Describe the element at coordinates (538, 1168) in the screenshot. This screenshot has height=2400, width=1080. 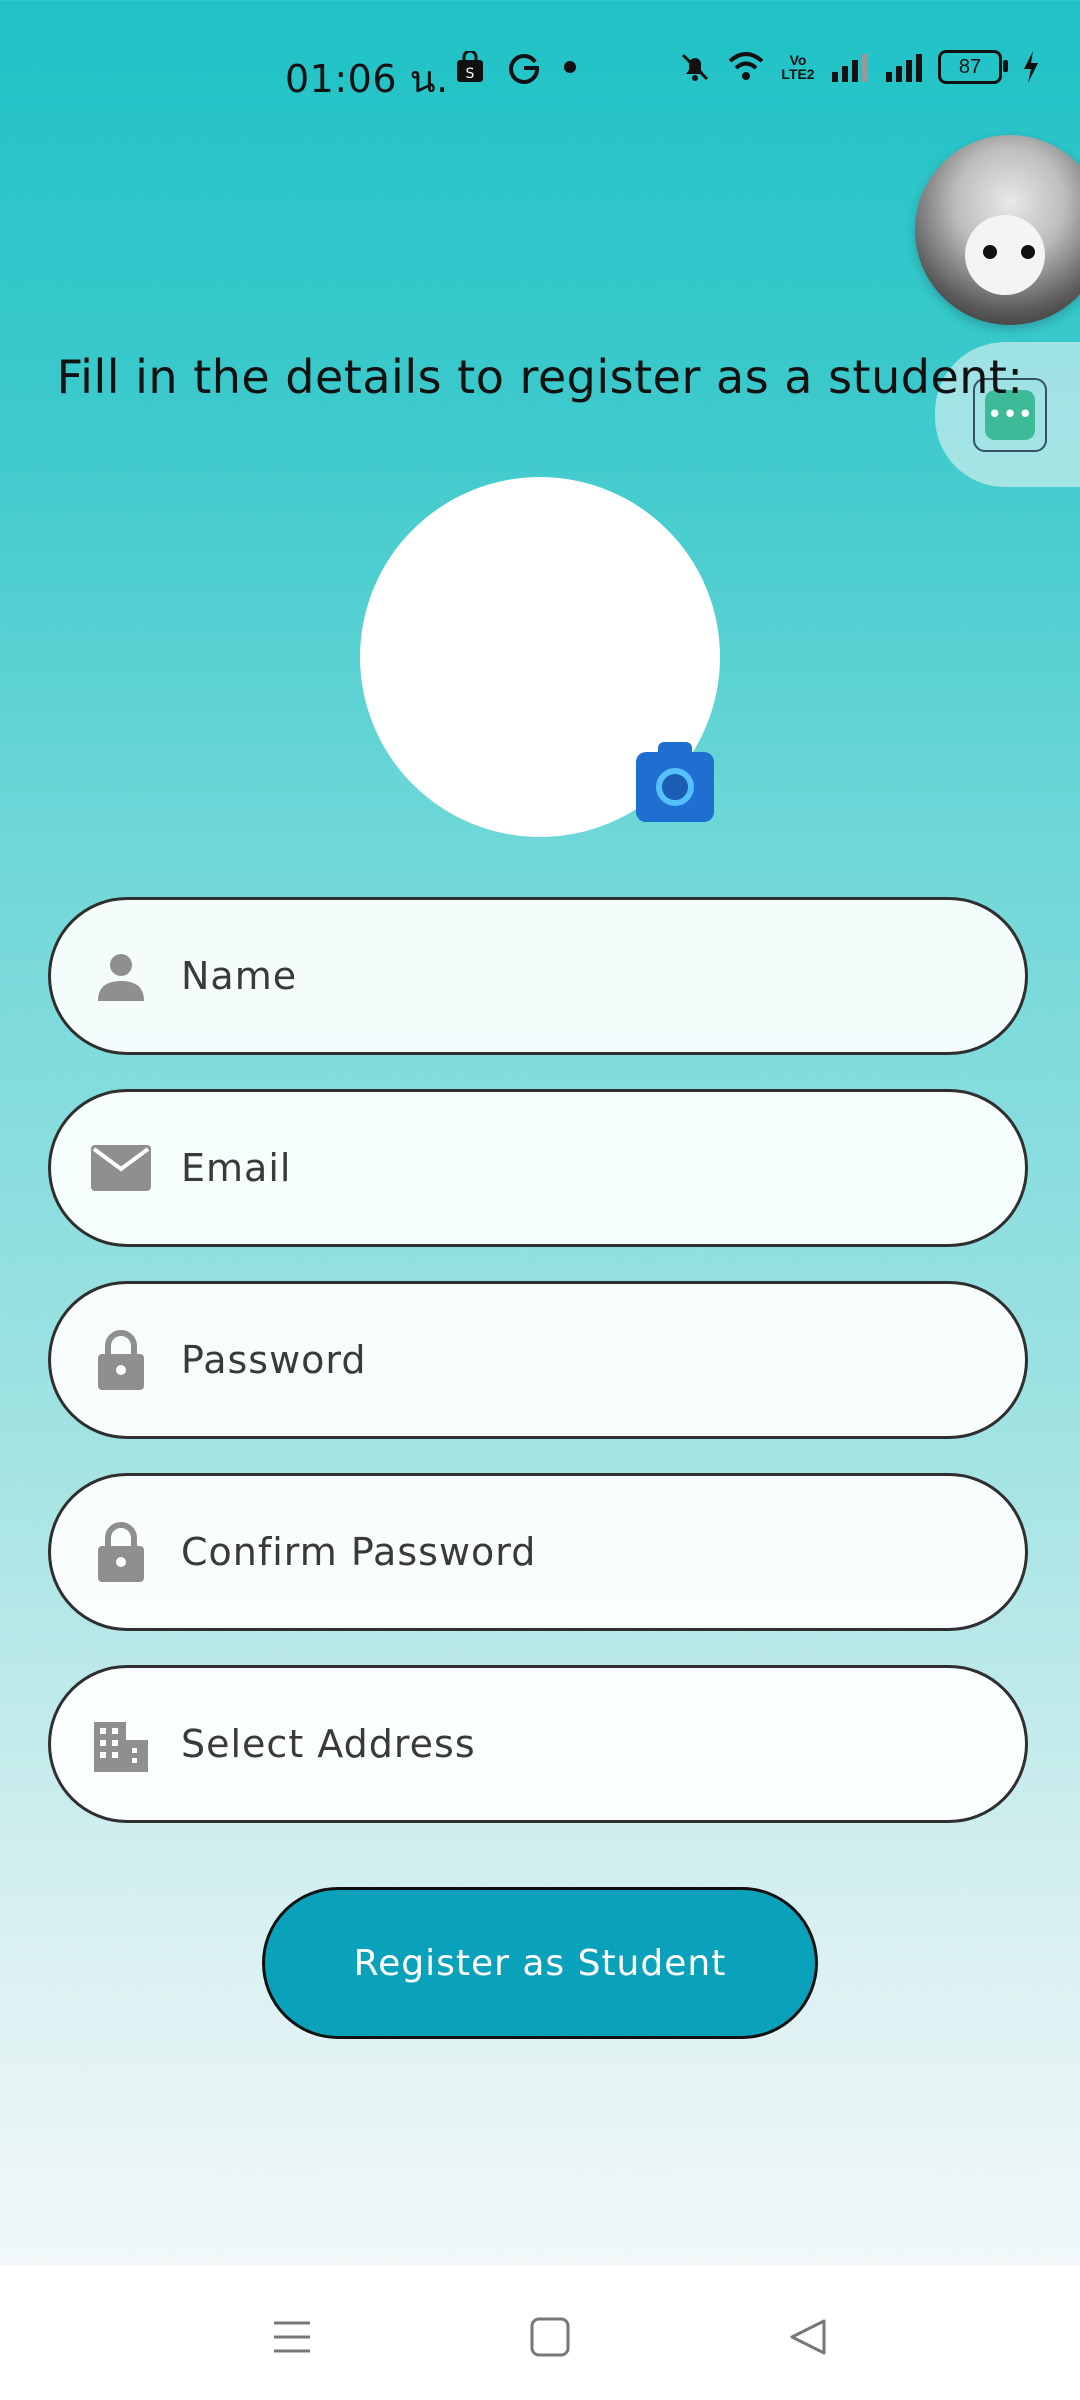
I see `email-field: Email` at that location.